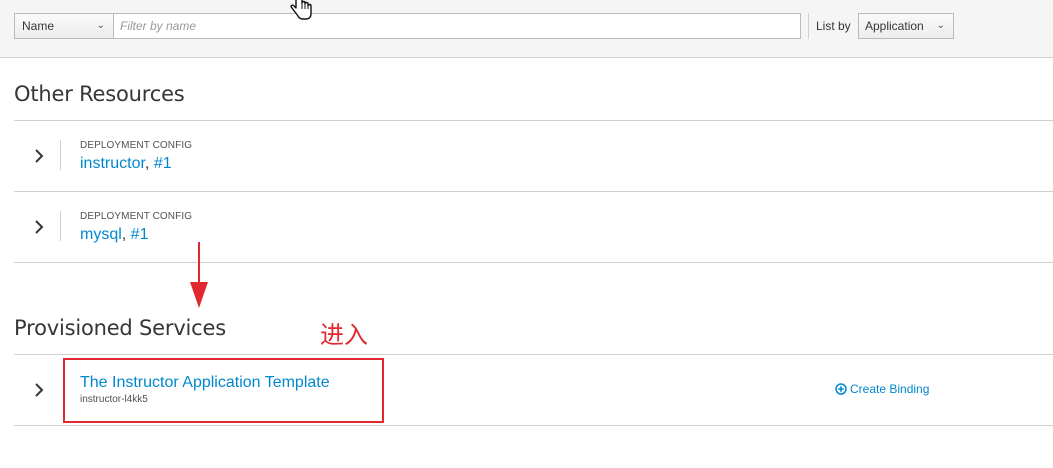 This screenshot has width=1053, height=468. What do you see at coordinates (833, 26) in the screenshot?
I see `list-by-label: List by` at bounding box center [833, 26].